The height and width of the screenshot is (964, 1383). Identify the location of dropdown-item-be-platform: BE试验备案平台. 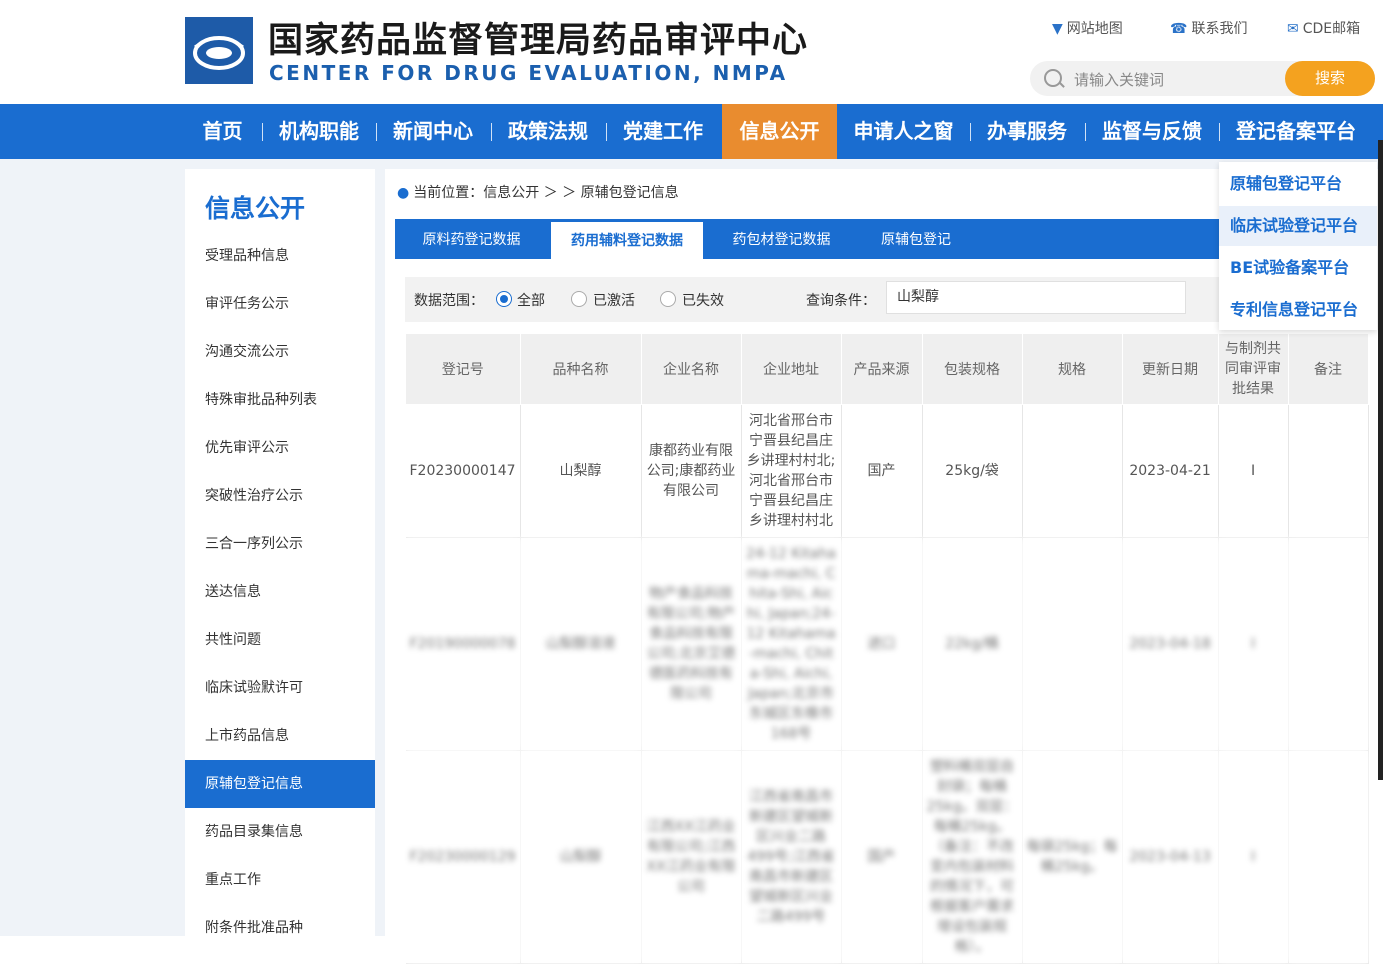
(1298, 268).